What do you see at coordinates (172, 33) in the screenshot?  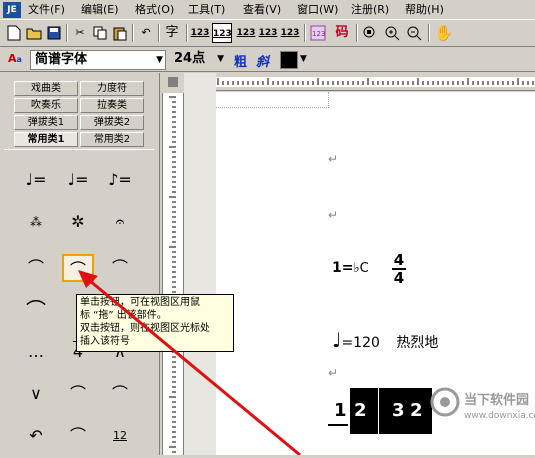 I see `font-button: 字` at bounding box center [172, 33].